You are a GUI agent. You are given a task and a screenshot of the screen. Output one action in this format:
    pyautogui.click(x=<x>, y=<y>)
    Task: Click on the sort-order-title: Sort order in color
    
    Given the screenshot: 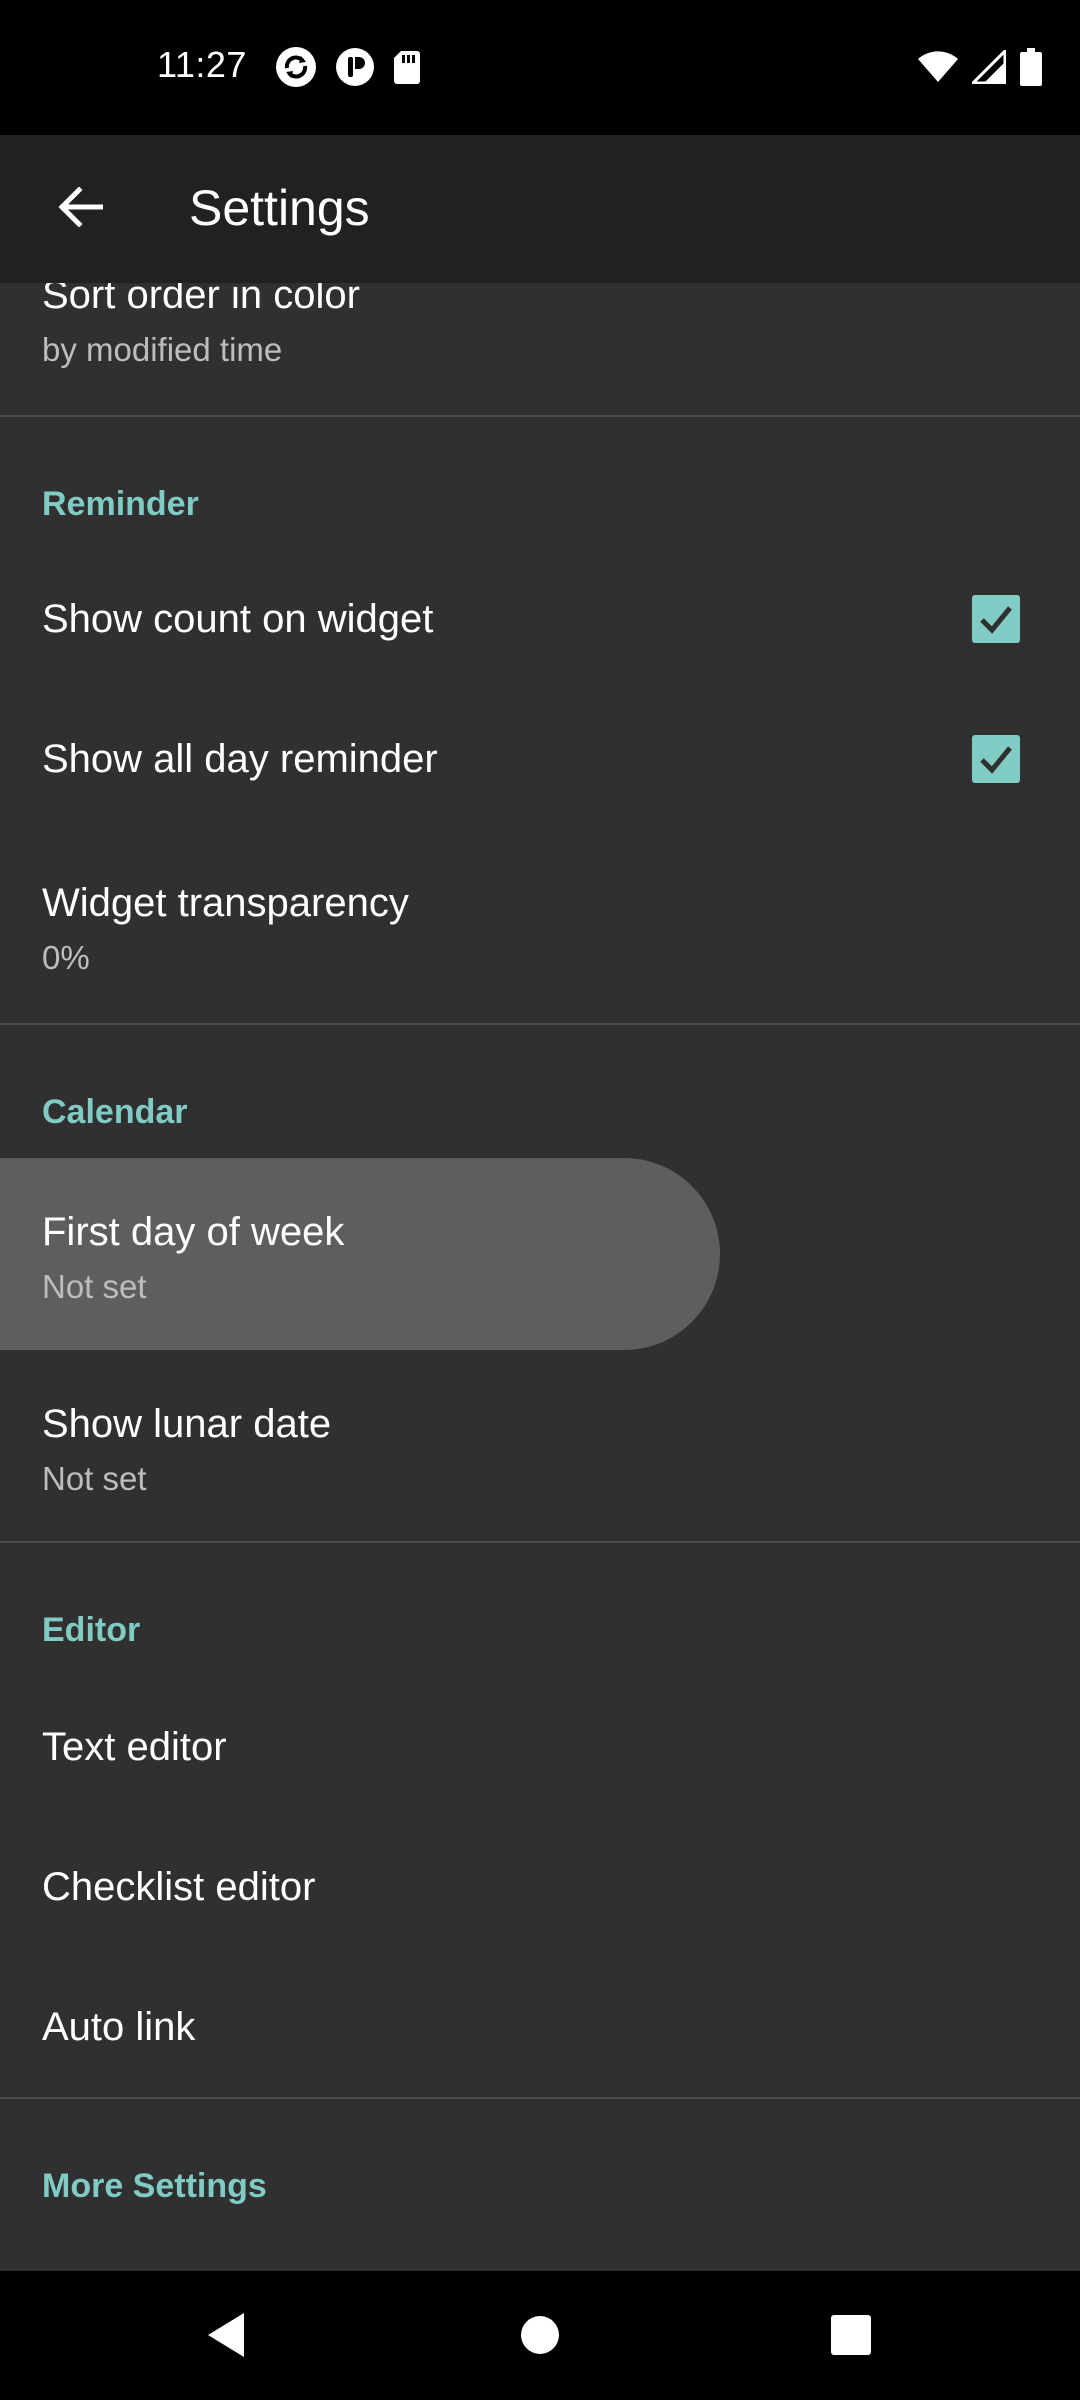 What is the action you would take?
    pyautogui.click(x=201, y=300)
    